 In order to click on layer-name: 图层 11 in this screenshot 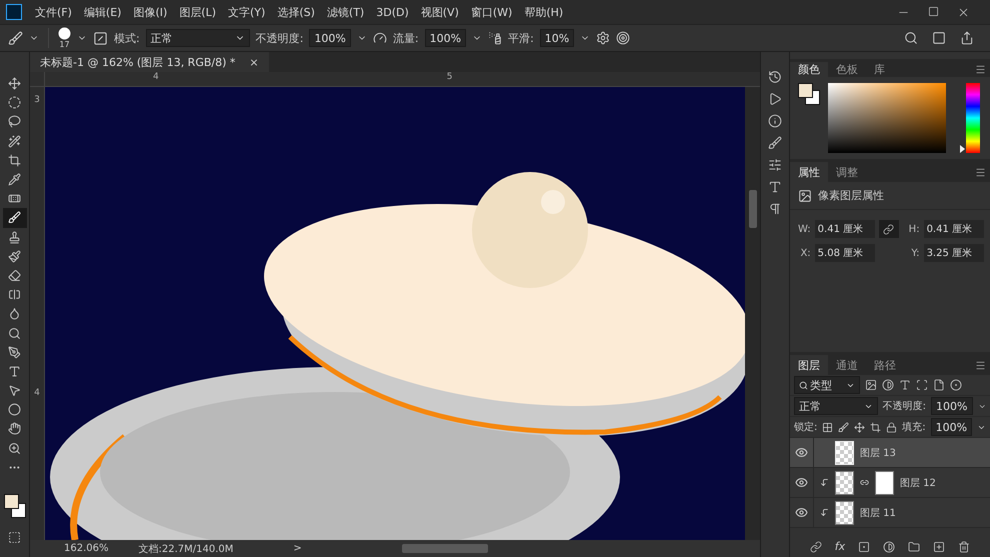, I will do `click(878, 513)`.